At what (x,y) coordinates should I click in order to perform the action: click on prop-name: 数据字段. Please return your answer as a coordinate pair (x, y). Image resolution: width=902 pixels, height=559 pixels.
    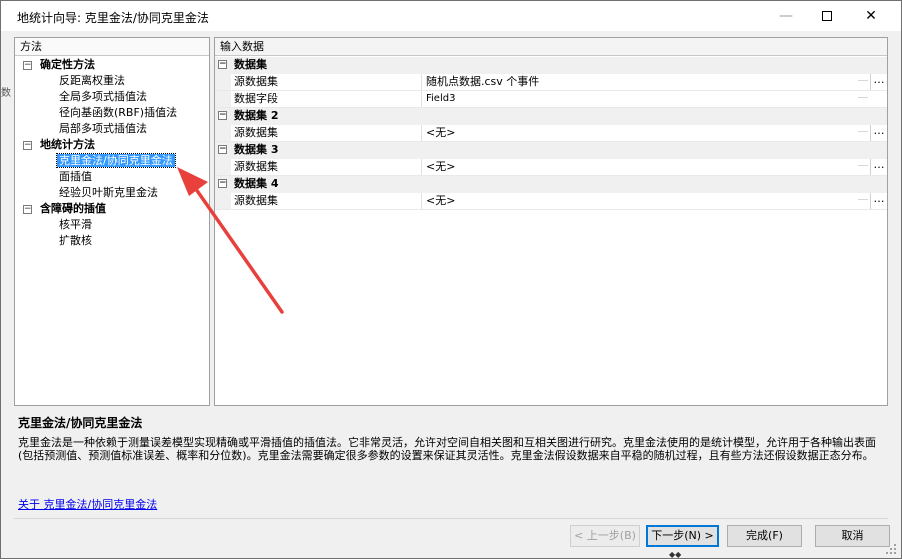
    Looking at the image, I should click on (327, 99).